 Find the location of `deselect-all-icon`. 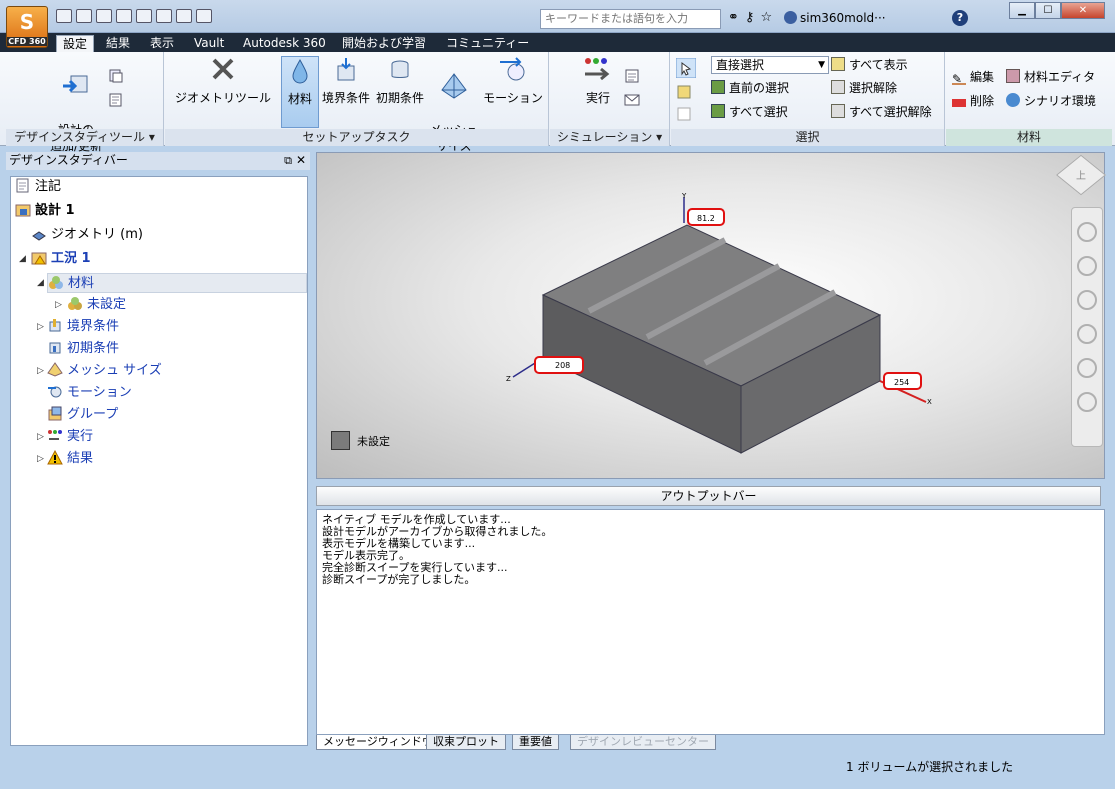

deselect-all-icon is located at coordinates (838, 111).